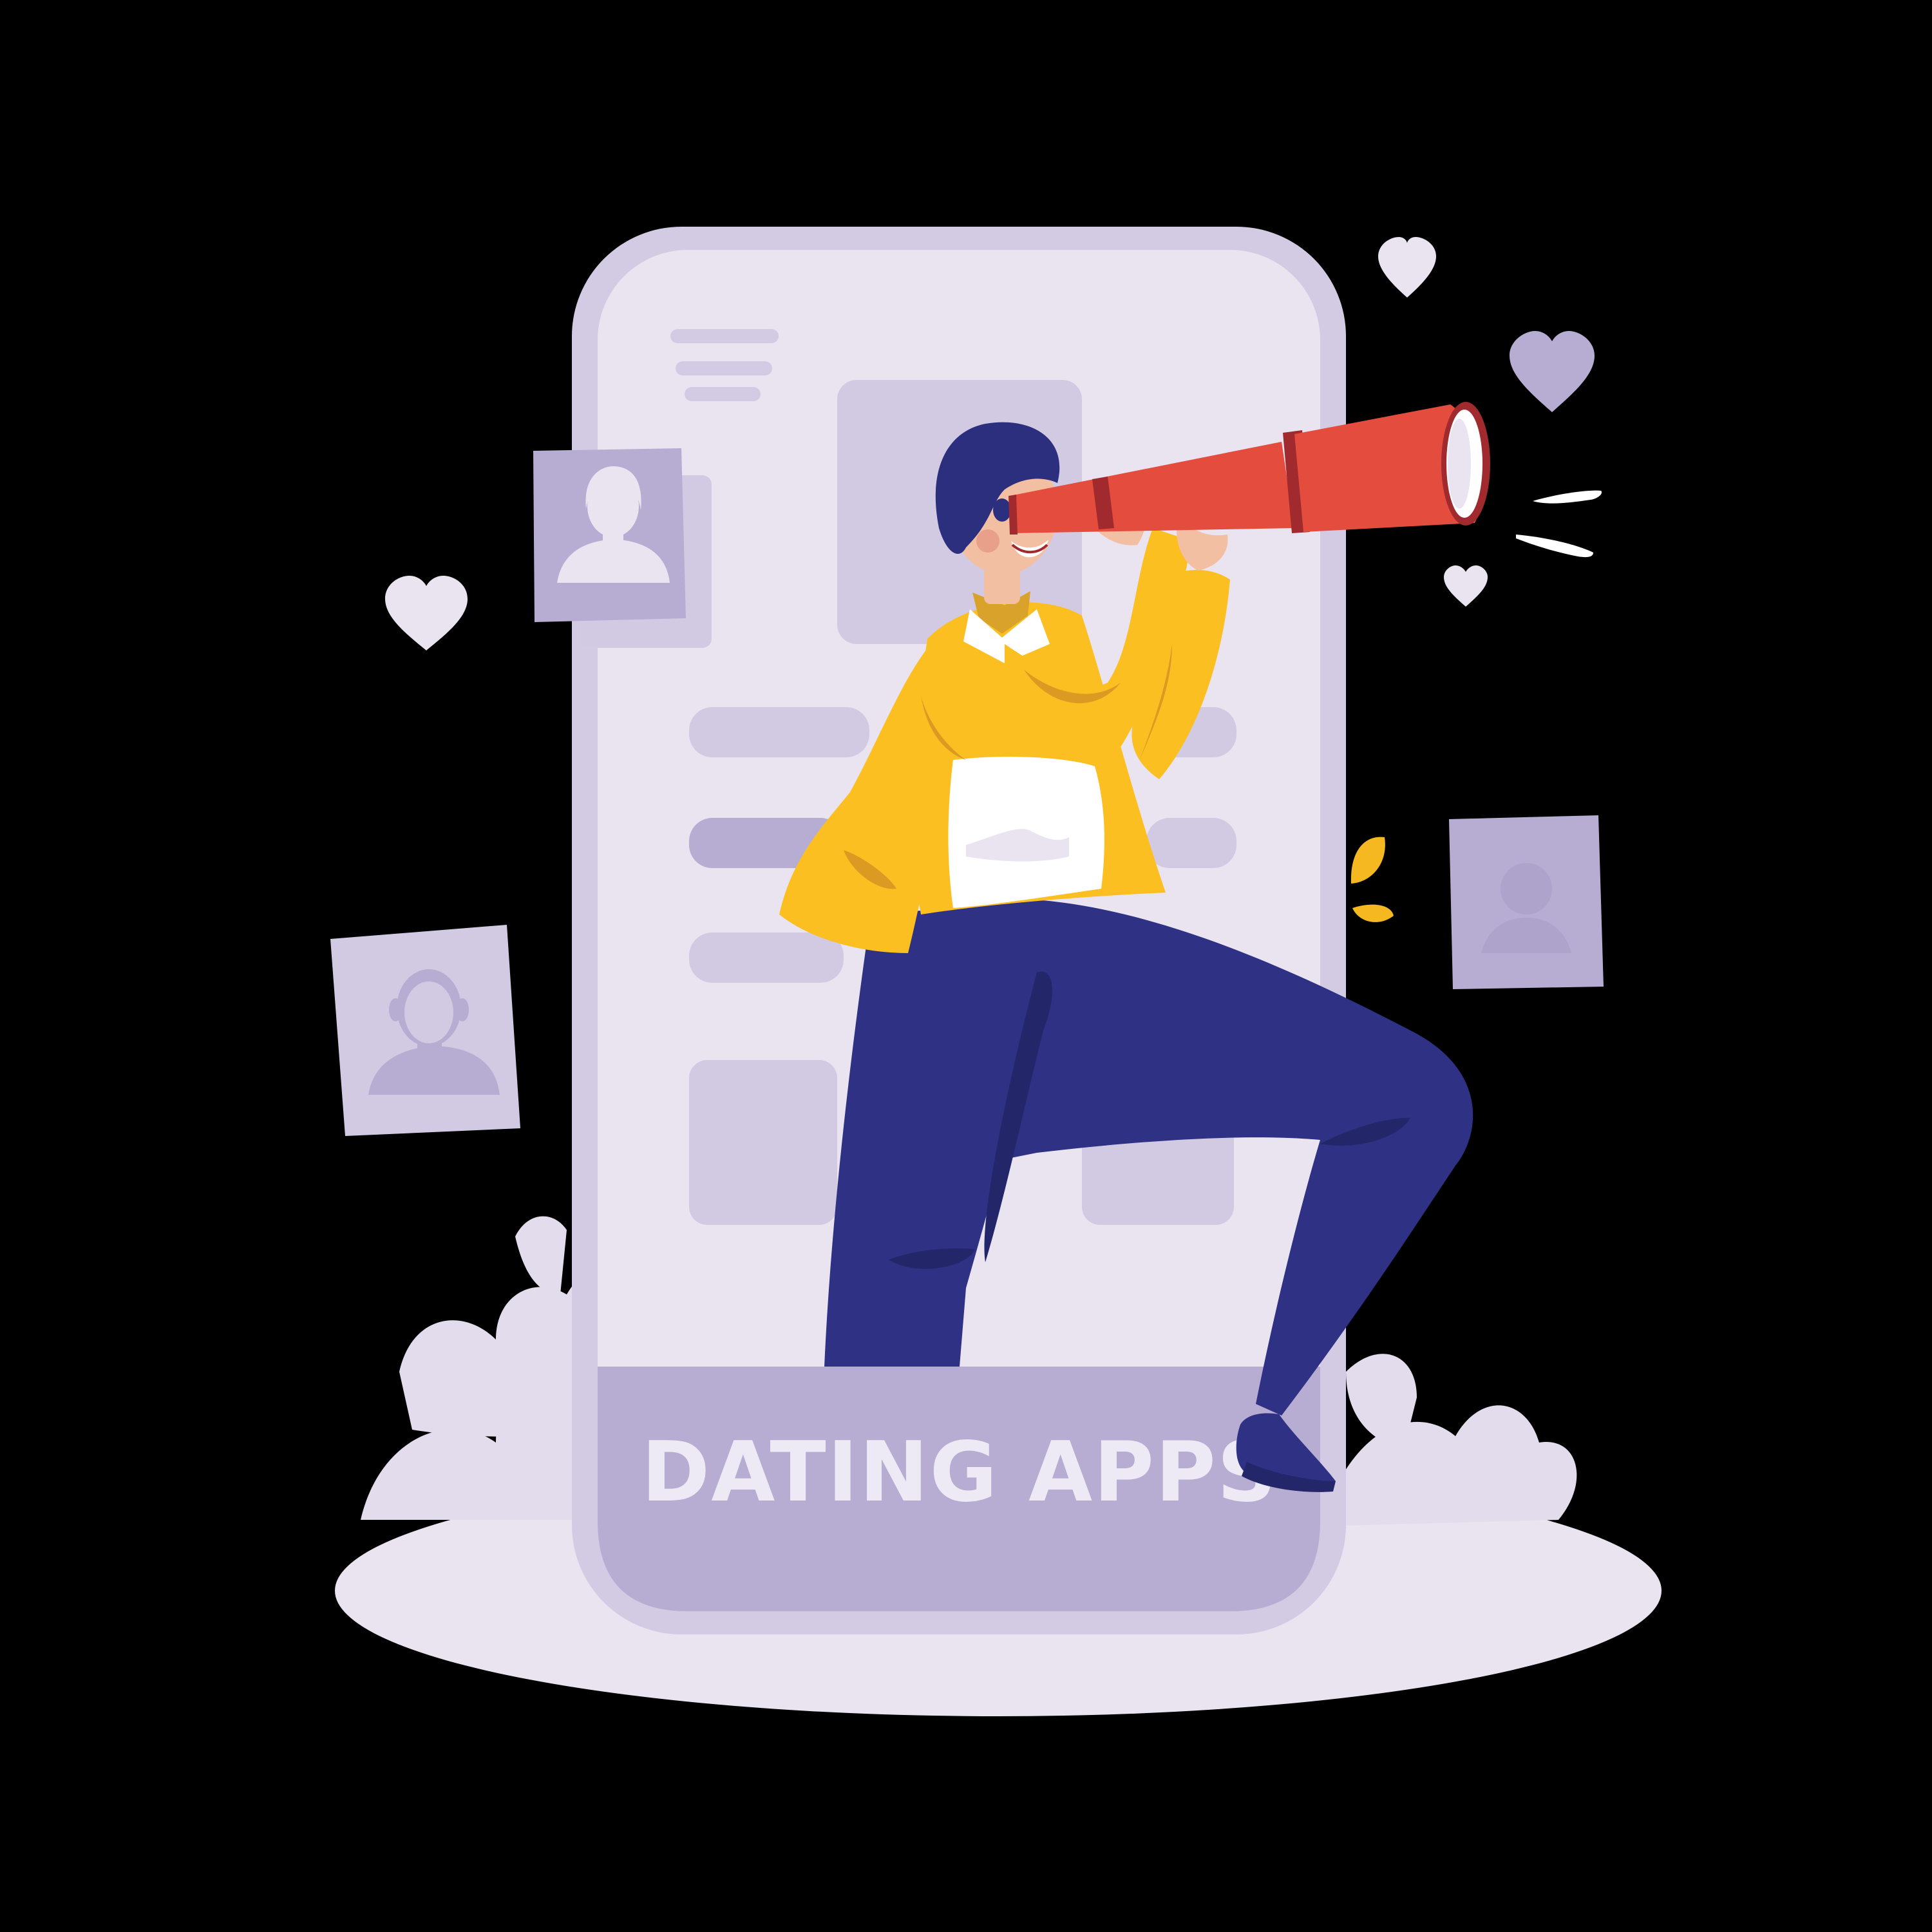 The image size is (1932, 1932). Describe the element at coordinates (425, 1030) in the screenshot. I see `male-profile-card` at that location.